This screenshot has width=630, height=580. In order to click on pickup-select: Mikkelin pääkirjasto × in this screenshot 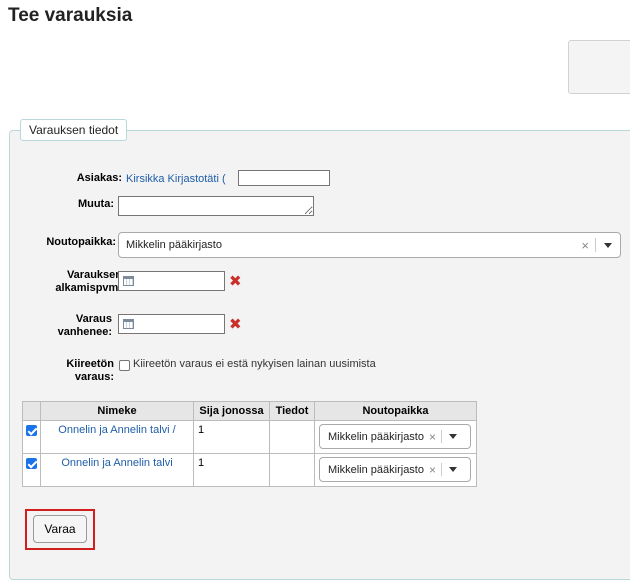, I will do `click(369, 245)`.